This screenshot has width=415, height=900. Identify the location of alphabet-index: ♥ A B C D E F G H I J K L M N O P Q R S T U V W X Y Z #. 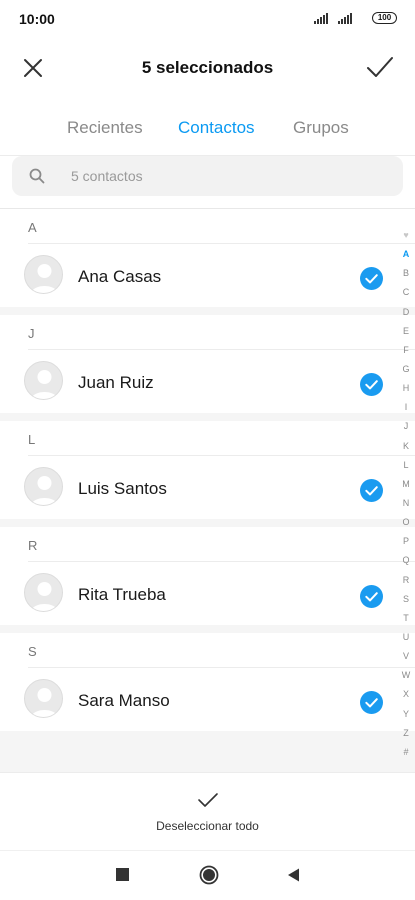
(405, 494).